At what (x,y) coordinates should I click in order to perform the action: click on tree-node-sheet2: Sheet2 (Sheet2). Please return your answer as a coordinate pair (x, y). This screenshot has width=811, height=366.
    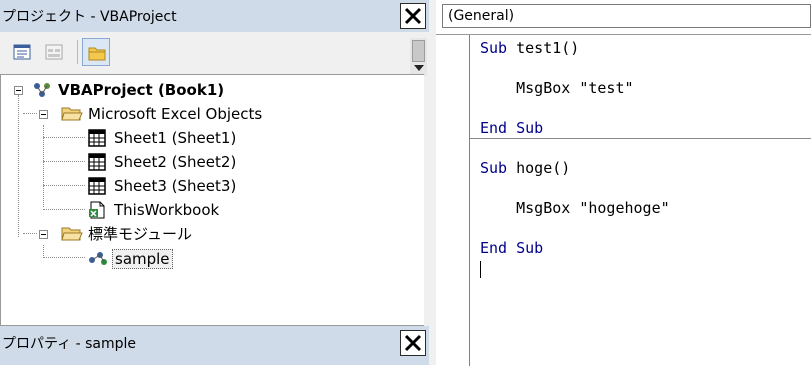
    Looking at the image, I should click on (211, 162).